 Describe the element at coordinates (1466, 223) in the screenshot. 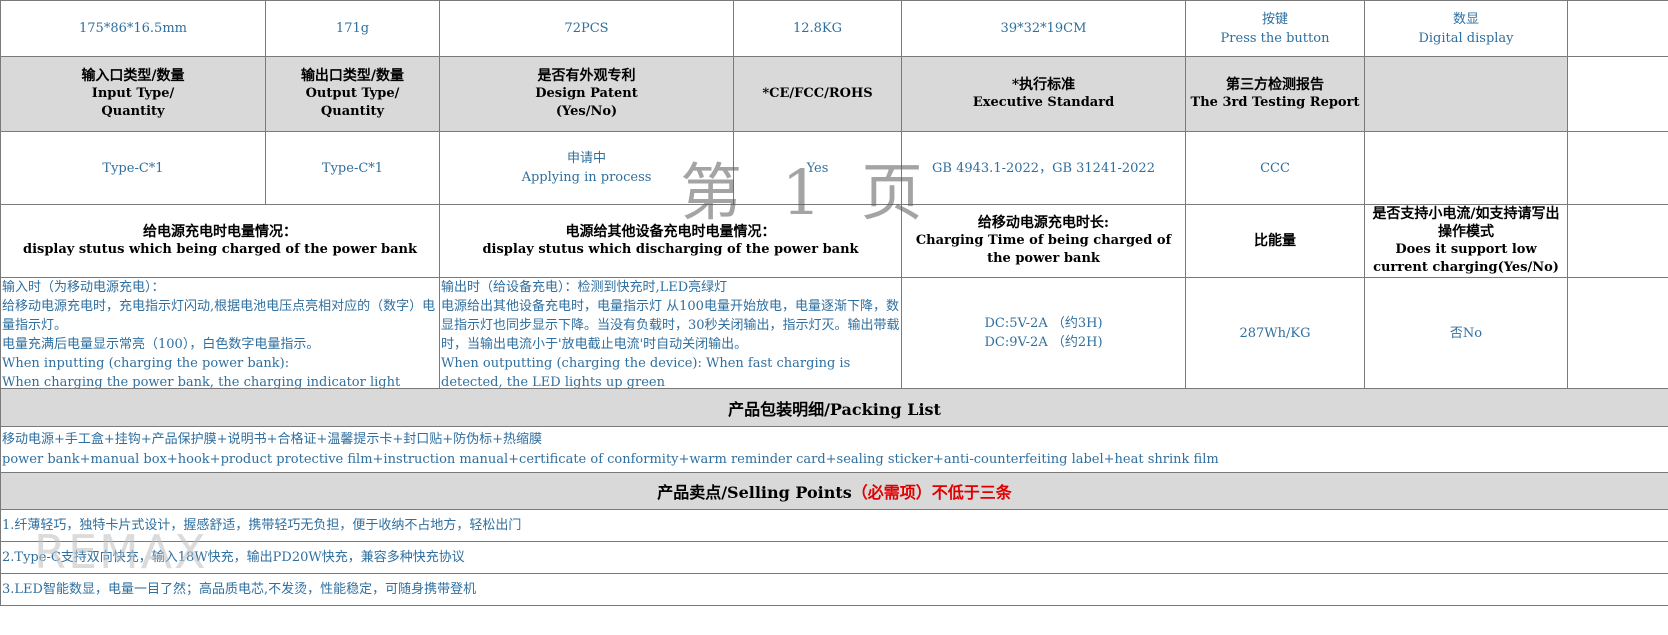

I see `low-current-header-zh: 是否支持小电流/如支持请写出操作模式` at that location.